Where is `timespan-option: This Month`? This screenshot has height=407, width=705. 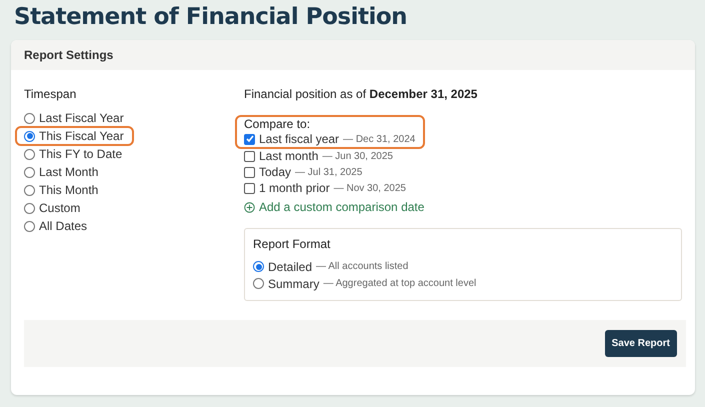
timespan-option: This Month is located at coordinates (68, 190).